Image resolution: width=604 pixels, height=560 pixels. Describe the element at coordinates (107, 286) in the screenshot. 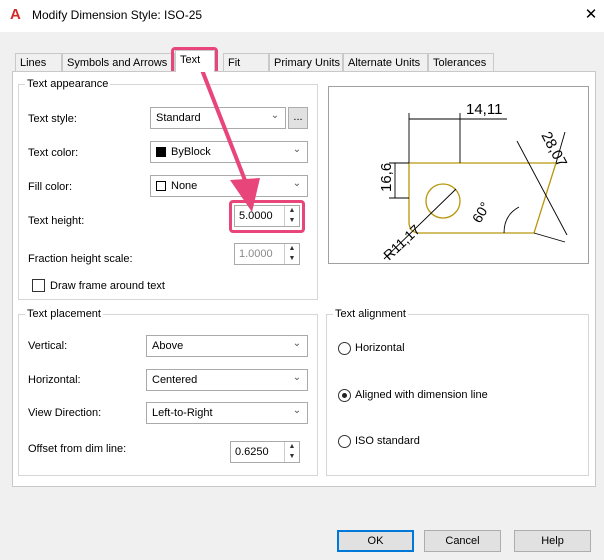

I see `draw-frame-label: Draw frame around text` at that location.